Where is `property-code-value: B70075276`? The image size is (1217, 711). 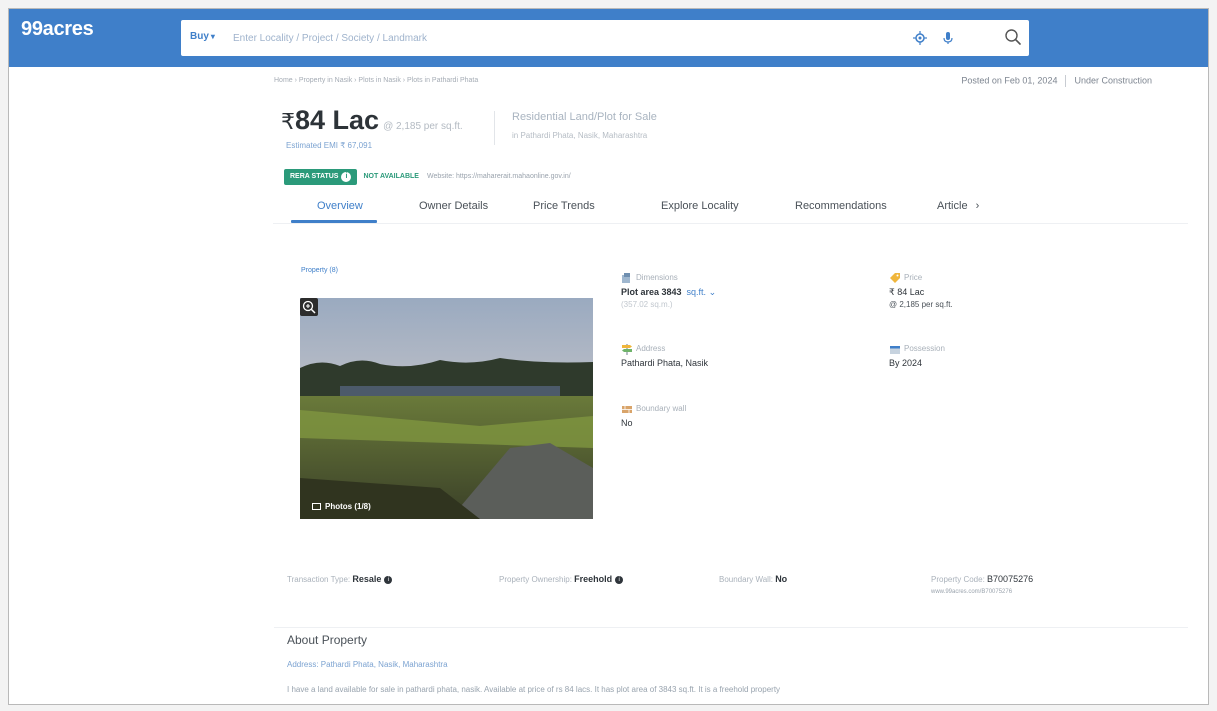
property-code-value: B70075276 is located at coordinates (1010, 579).